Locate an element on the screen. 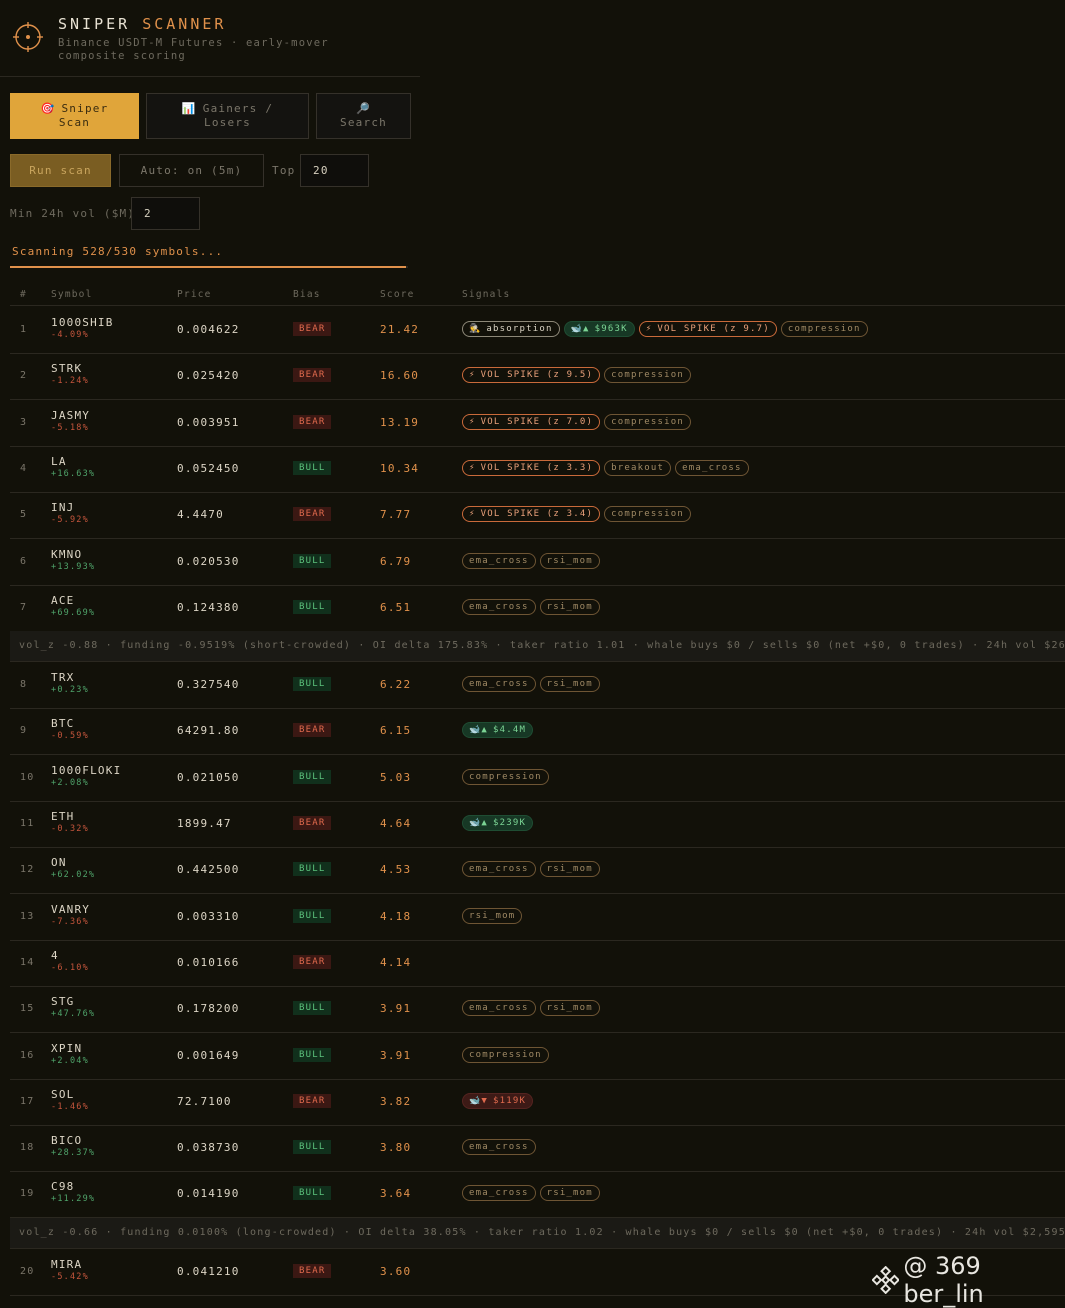 Image resolution: width=1065 pixels, height=1308 pixels. table-header: # Symbol Price Bias Score Signals is located at coordinates (537, 295).